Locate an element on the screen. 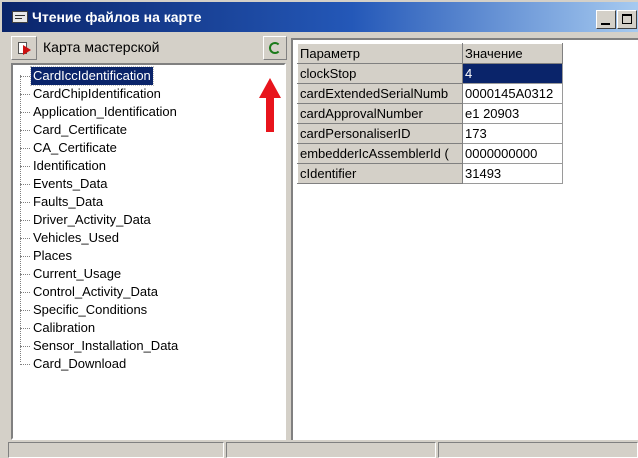 The width and height of the screenshot is (638, 458). tree-item: Driver_Activity_Data is located at coordinates (130, 220).